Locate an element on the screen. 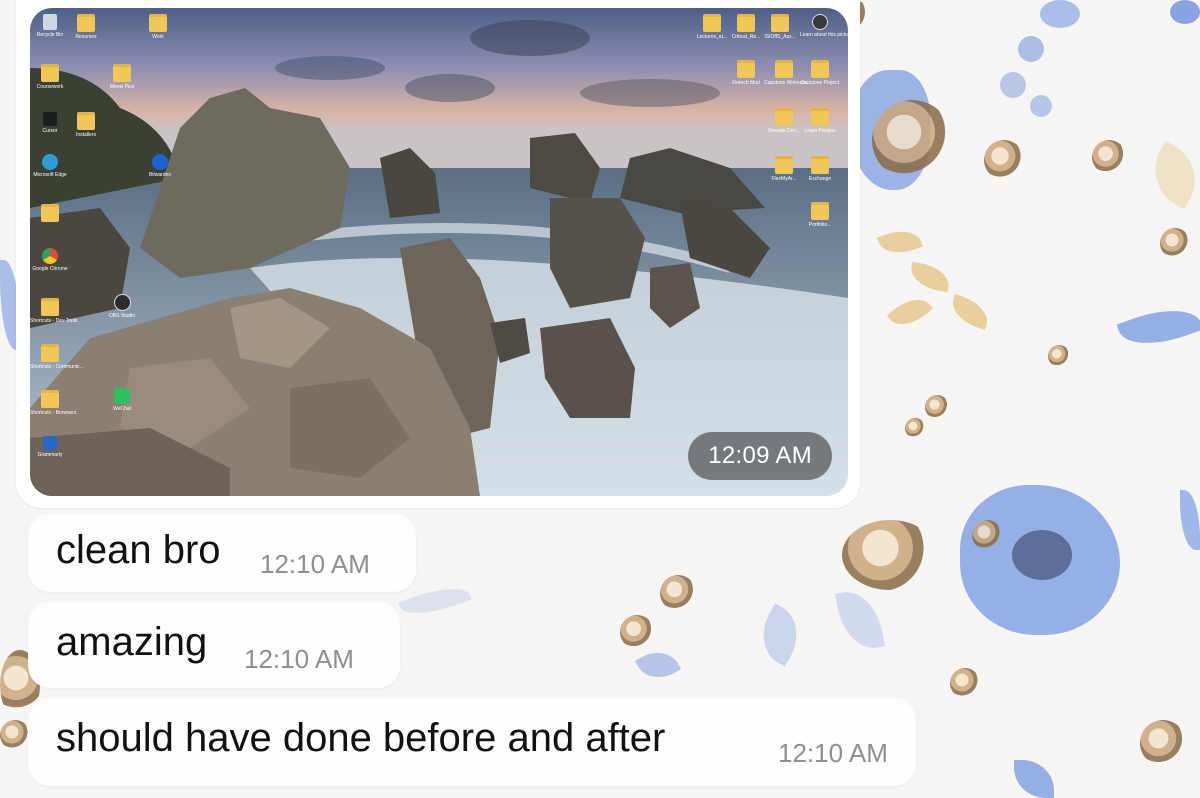 The height and width of the screenshot is (798, 1200). message-text: should have done before and after is located at coordinates (361, 738).